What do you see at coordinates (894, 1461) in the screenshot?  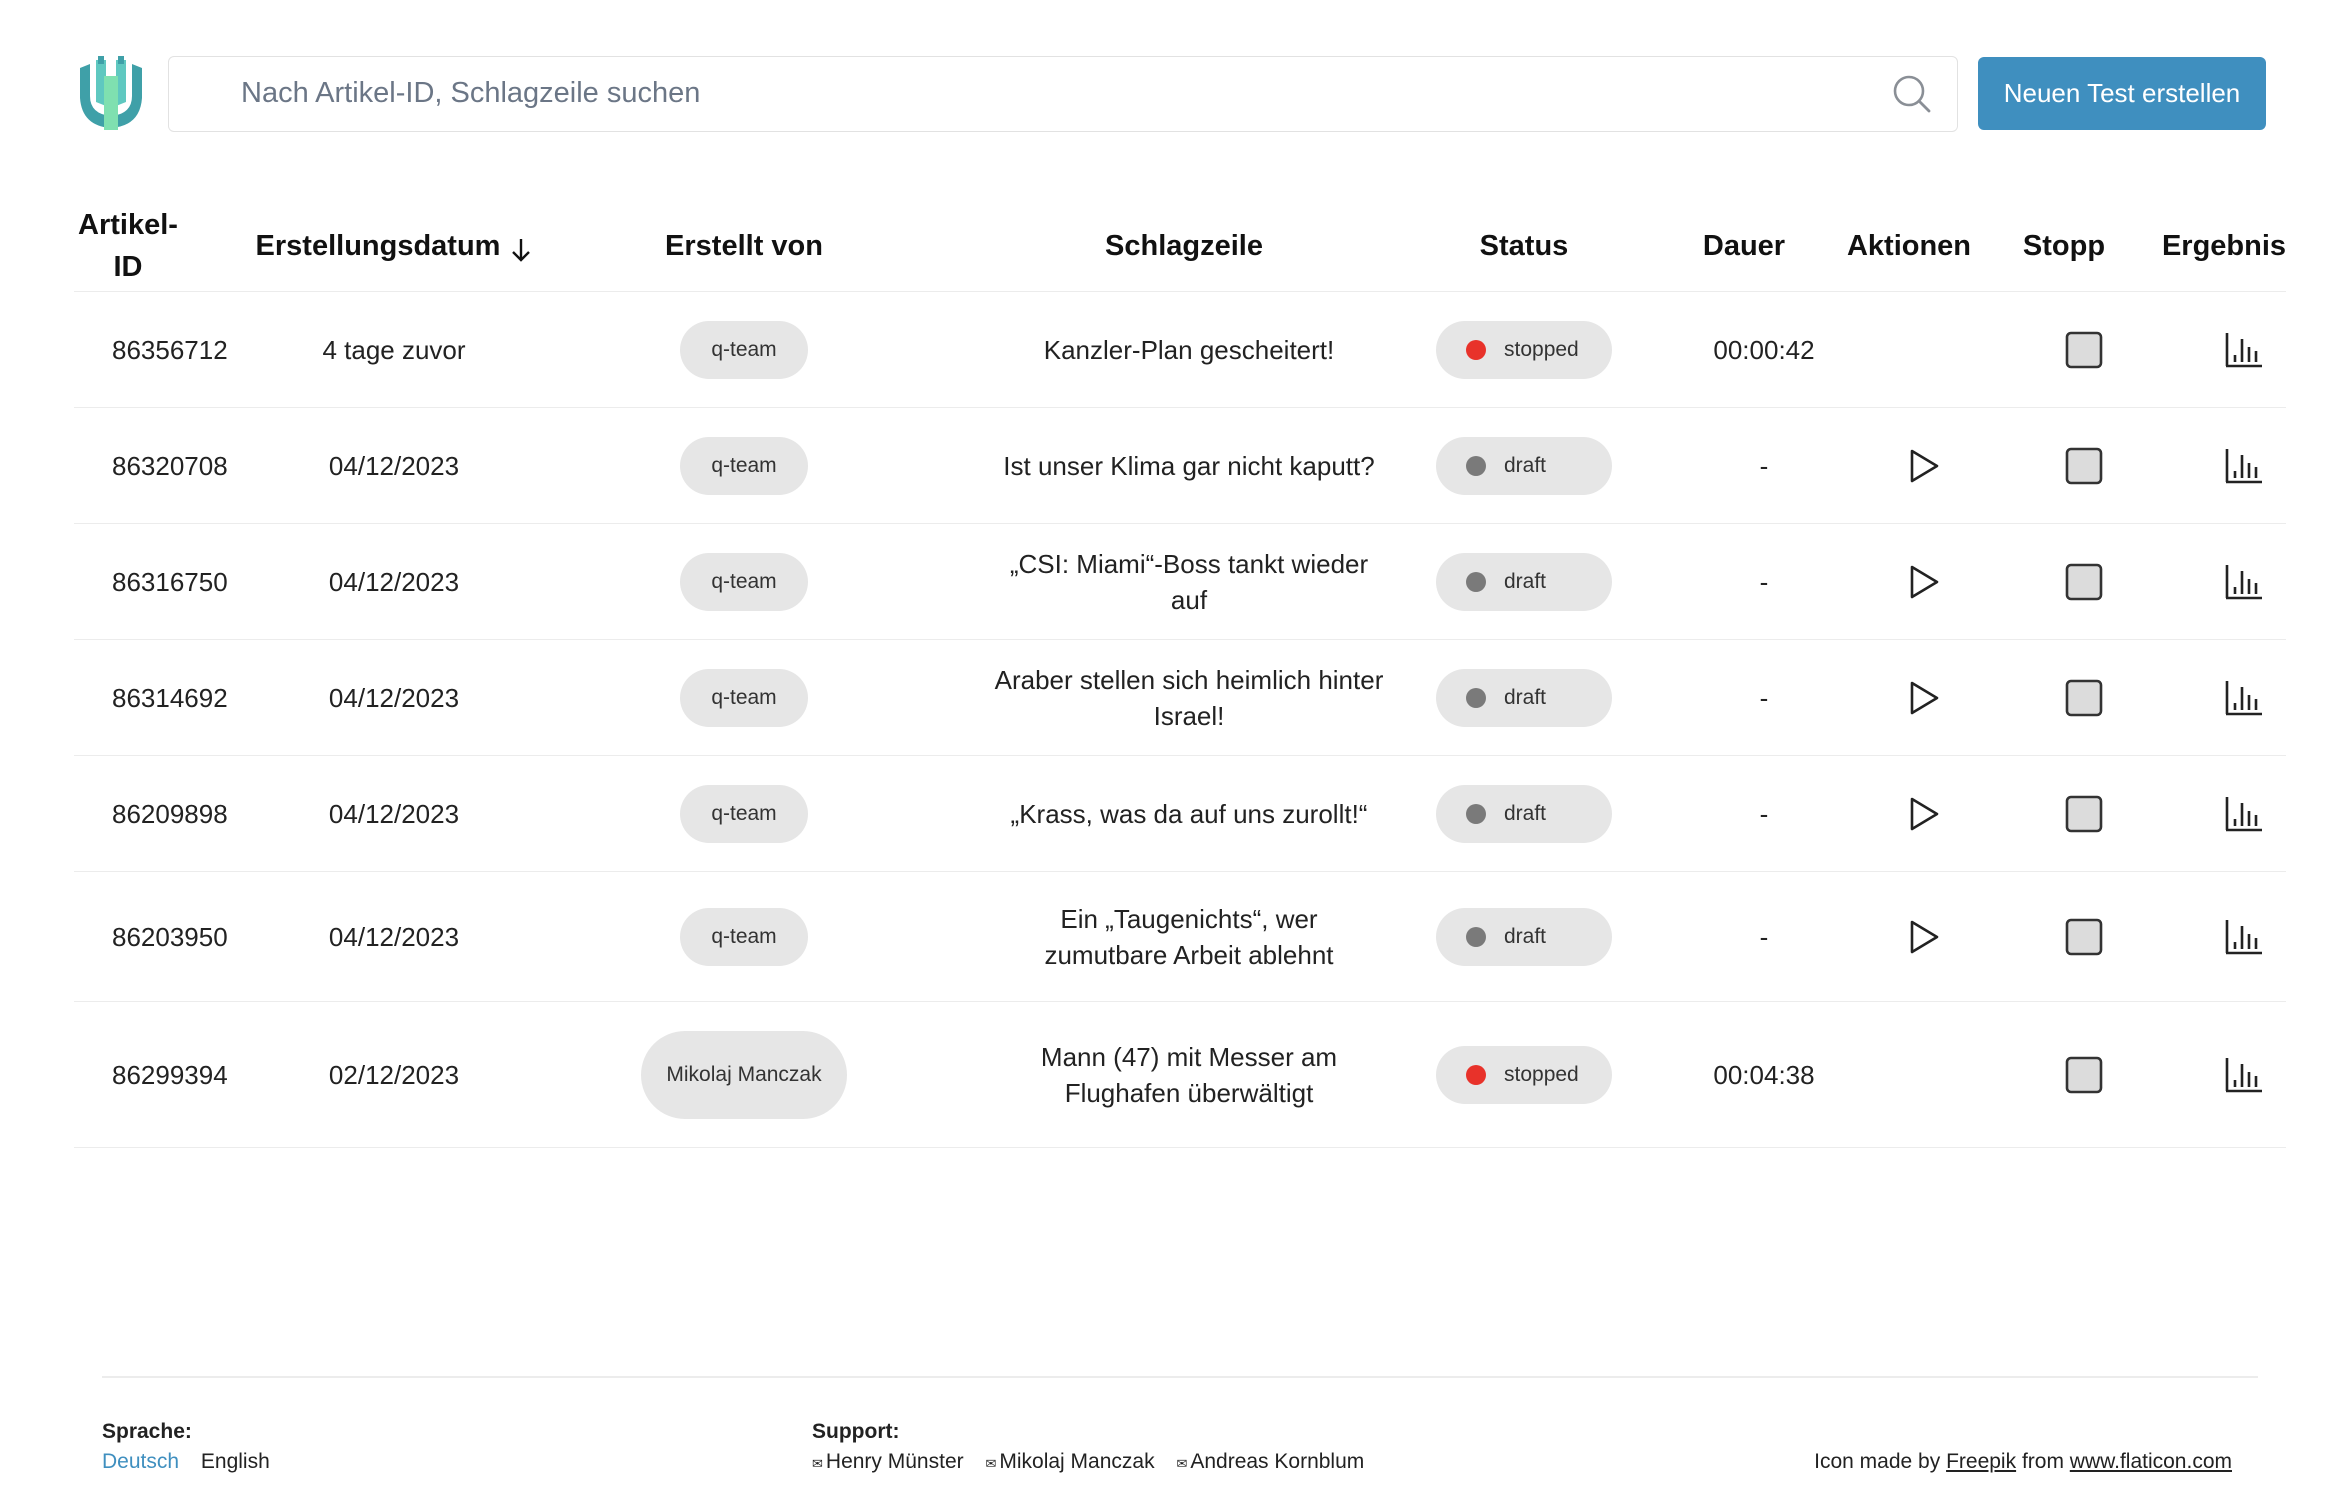 I see `support-contact-name: Henry Münster` at bounding box center [894, 1461].